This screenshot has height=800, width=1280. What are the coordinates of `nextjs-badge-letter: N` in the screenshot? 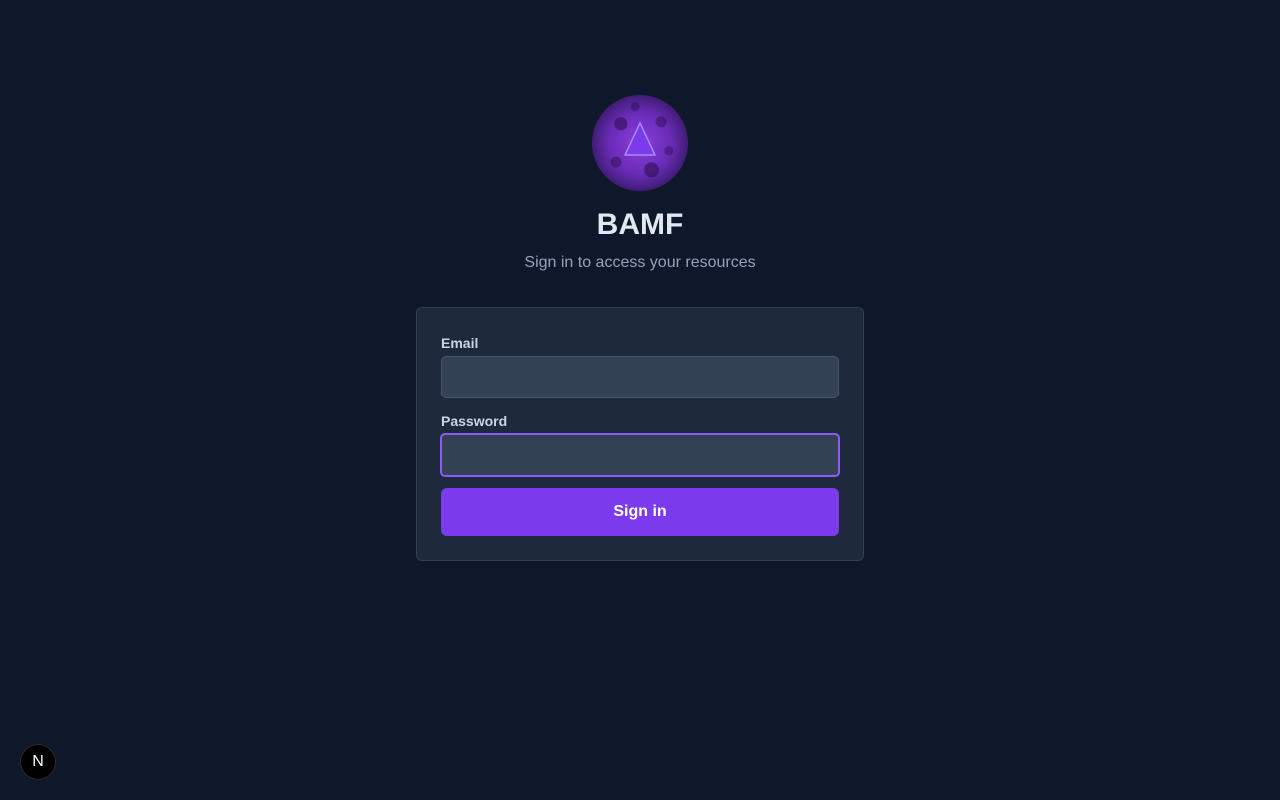 It's located at (38, 761).